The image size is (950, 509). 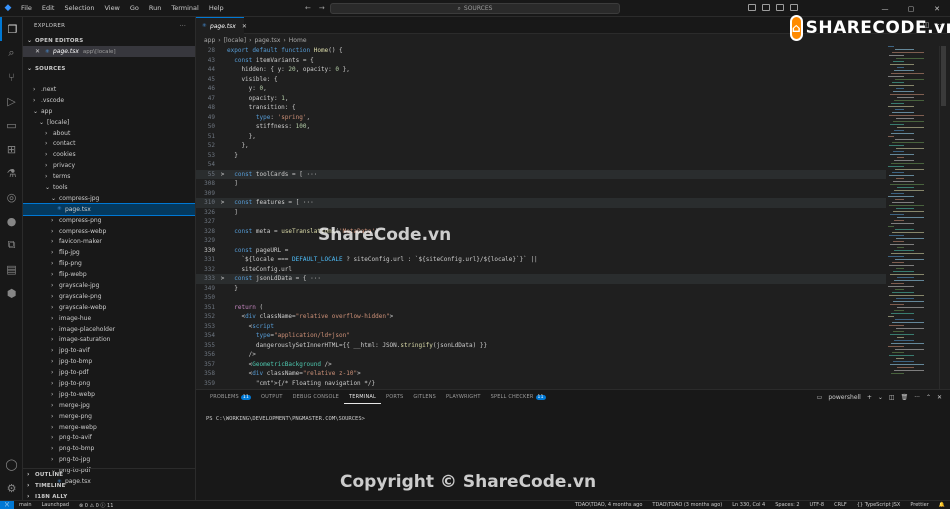 I want to click on tree-folder: › merge-jpg, so click(x=109, y=405).